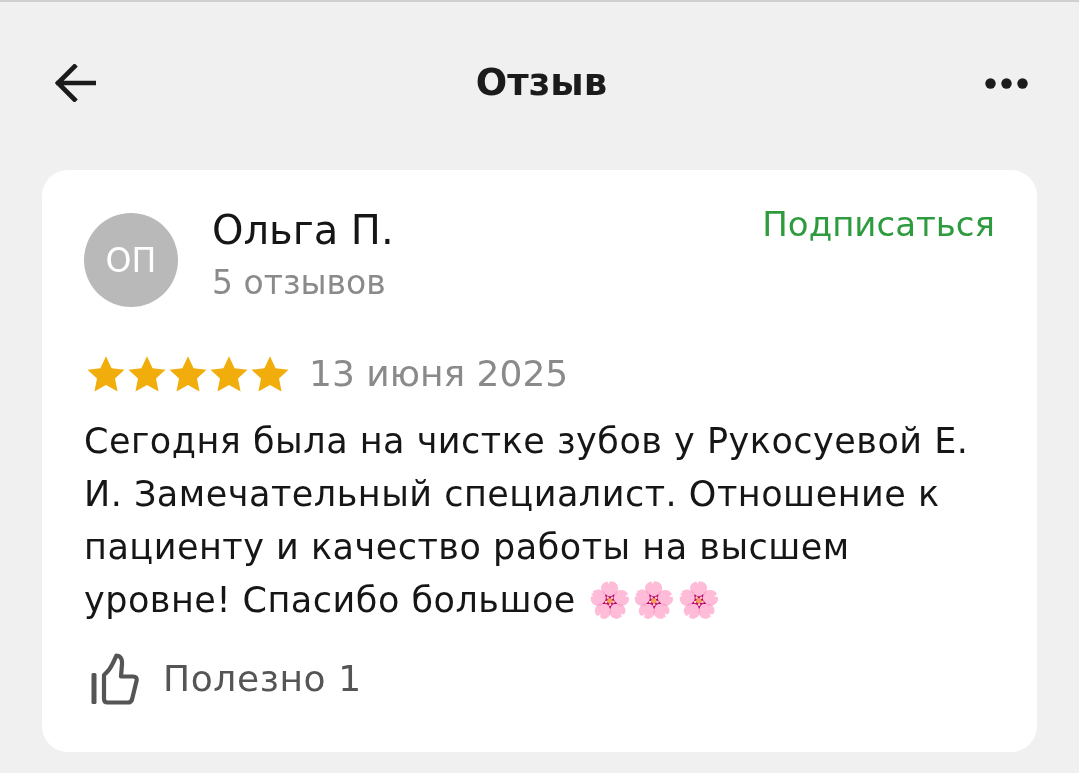 The height and width of the screenshot is (773, 1079). Describe the element at coordinates (131, 260) in the screenshot. I see `avatar: ОП` at that location.